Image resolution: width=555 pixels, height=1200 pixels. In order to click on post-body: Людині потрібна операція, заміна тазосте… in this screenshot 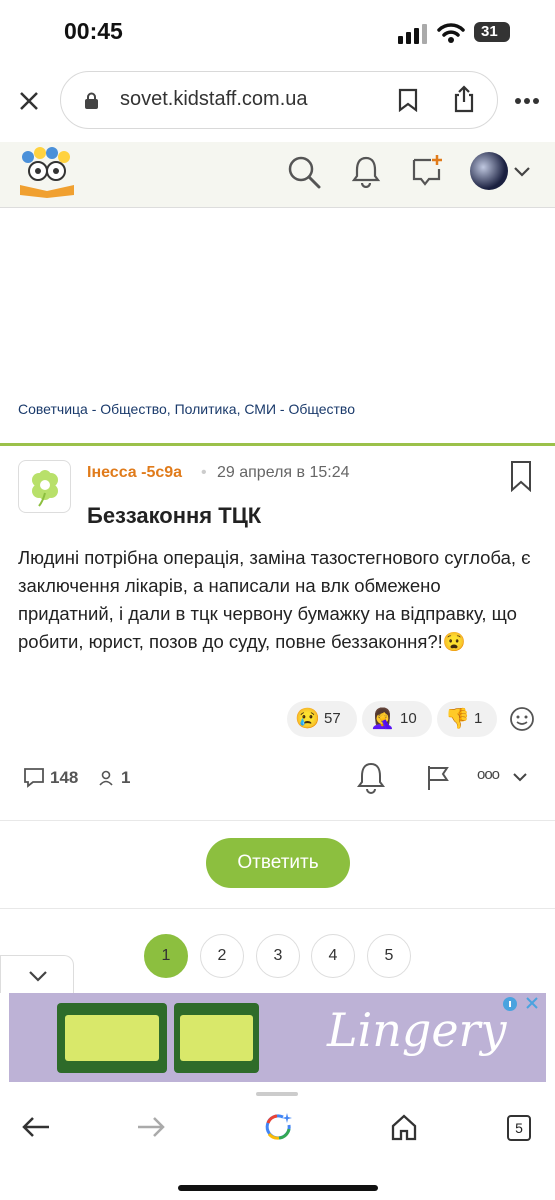, I will do `click(274, 599)`.